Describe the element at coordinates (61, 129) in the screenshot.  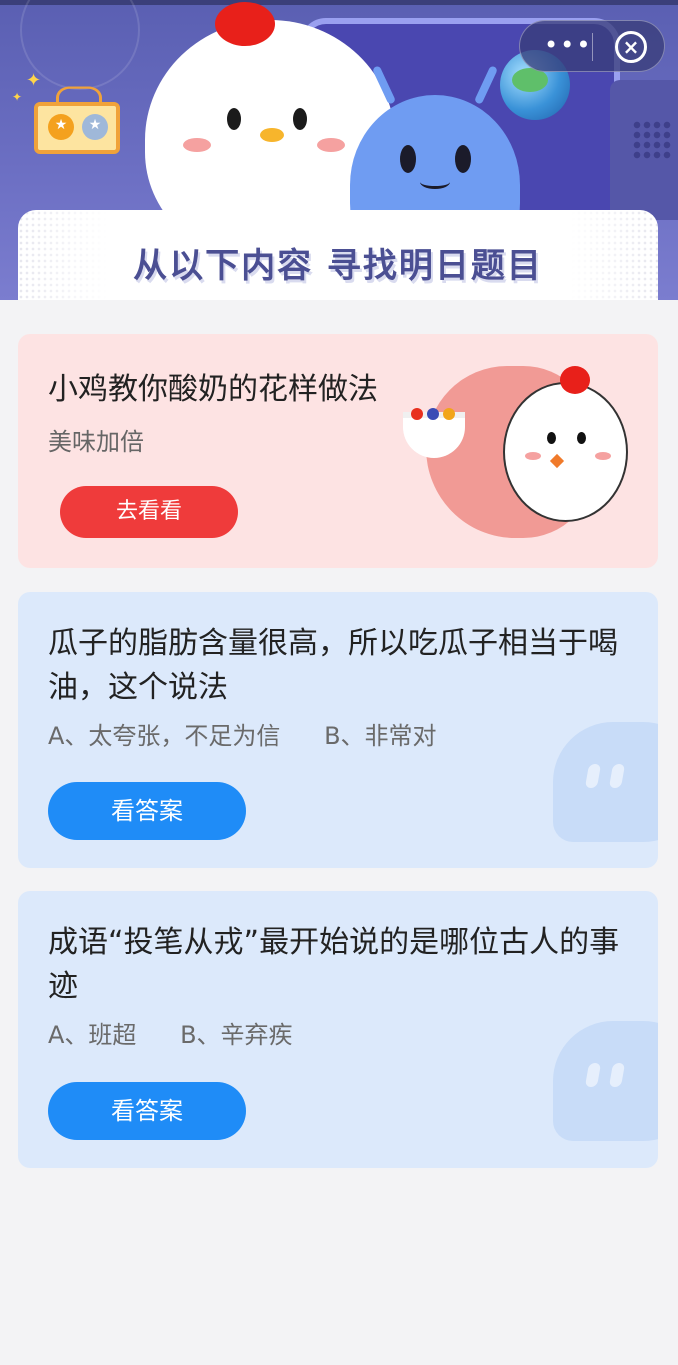
I see `gold-medal-icon: ★` at that location.